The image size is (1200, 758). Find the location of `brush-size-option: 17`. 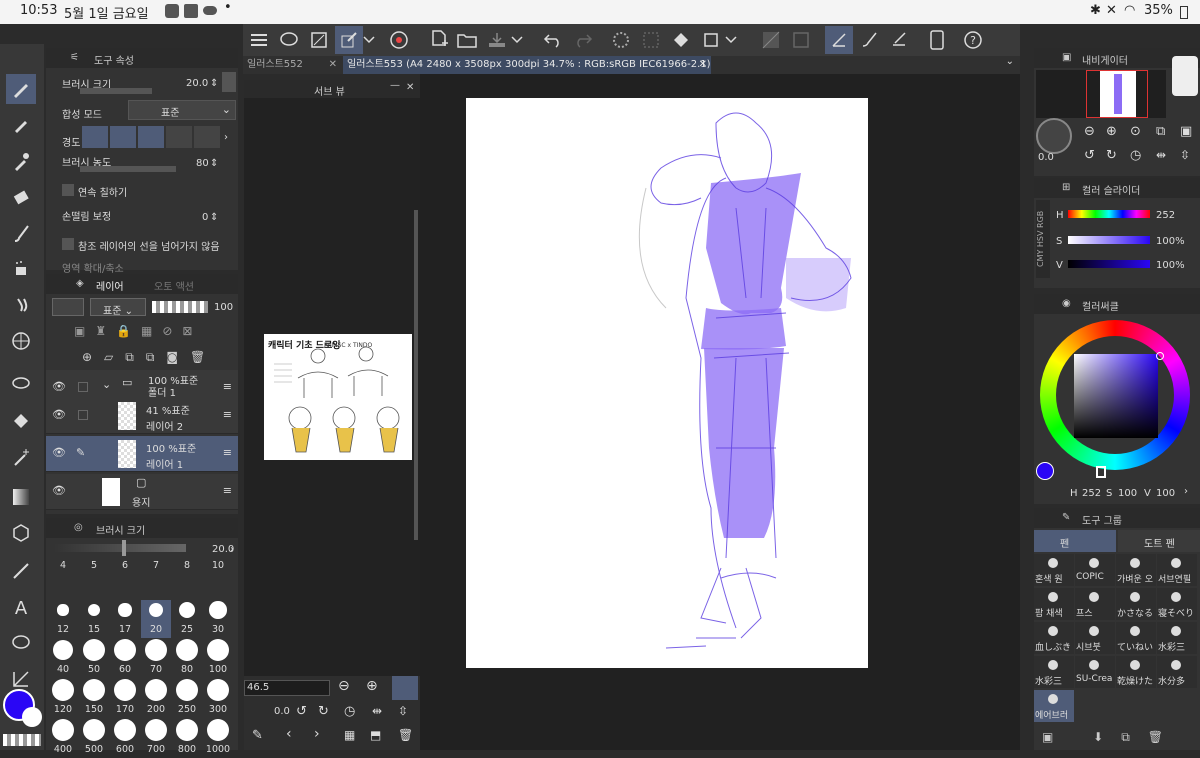

brush-size-option: 17 is located at coordinates (125, 619).